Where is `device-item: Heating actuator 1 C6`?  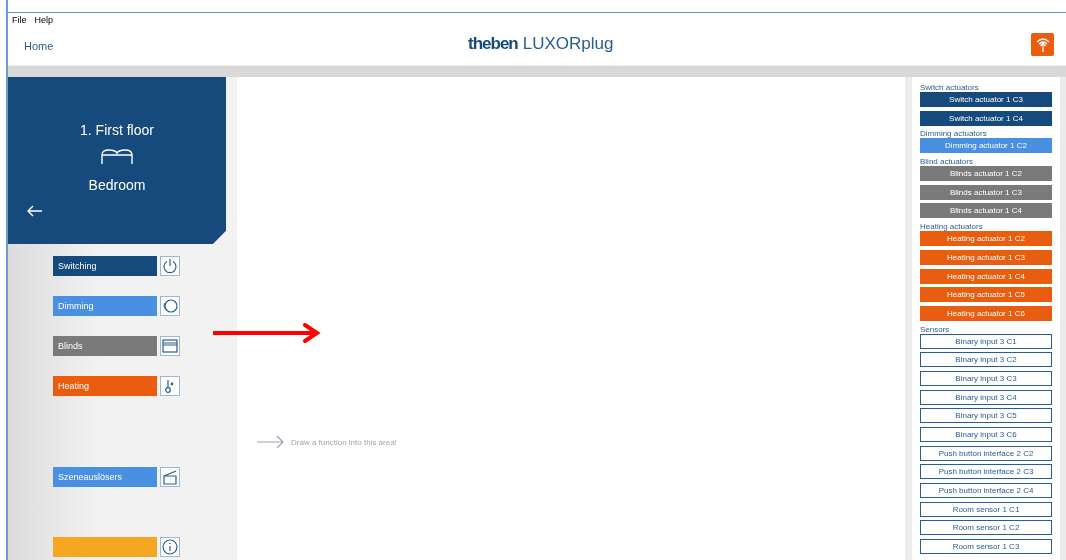
device-item: Heating actuator 1 C6 is located at coordinates (986, 313).